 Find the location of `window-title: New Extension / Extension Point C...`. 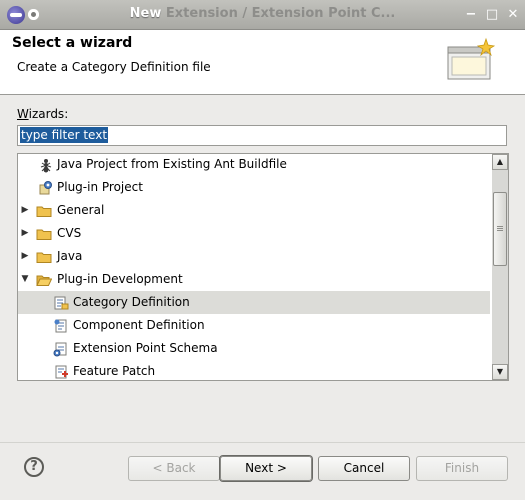

window-title: New Extension / Extension Point C... is located at coordinates (262, 13).